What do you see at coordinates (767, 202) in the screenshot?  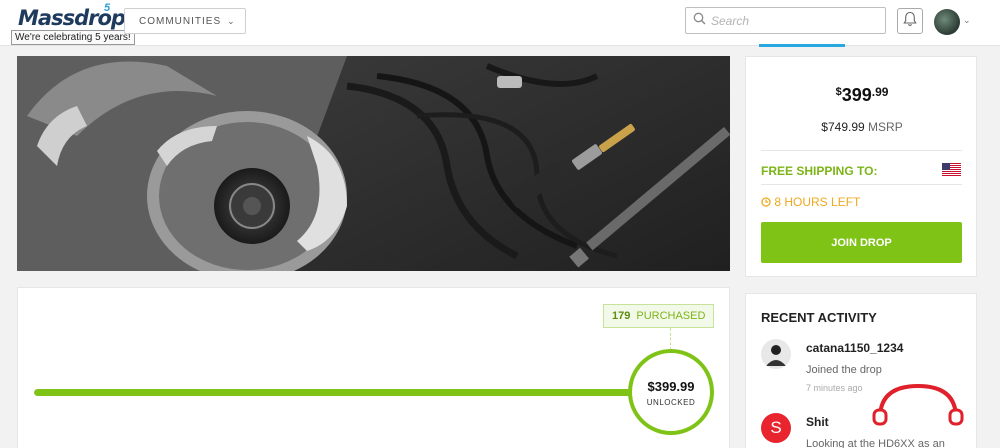 I see `clock-icon` at bounding box center [767, 202].